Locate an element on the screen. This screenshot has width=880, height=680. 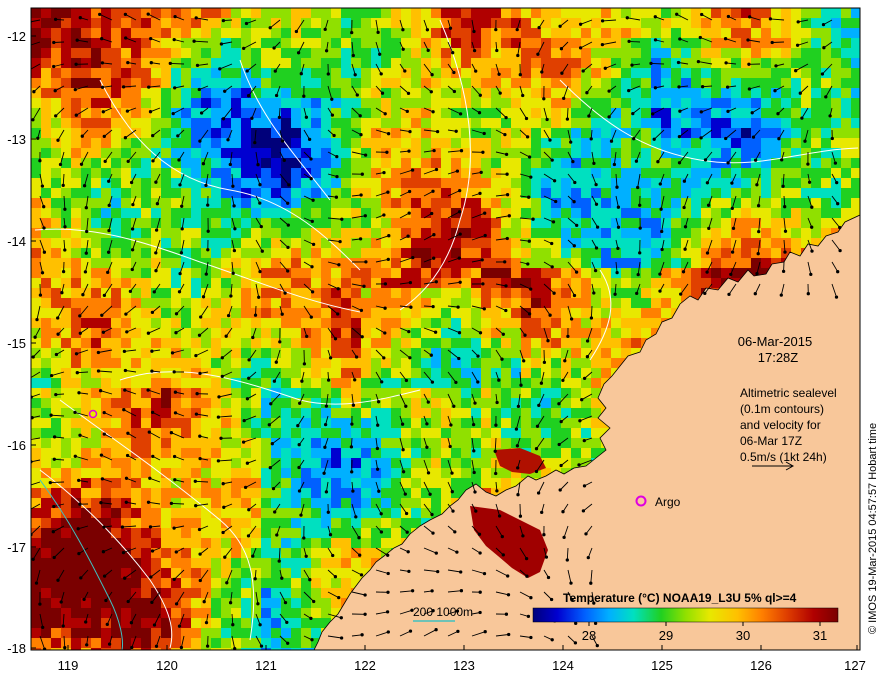
lon-tick: 121 is located at coordinates (266, 665).